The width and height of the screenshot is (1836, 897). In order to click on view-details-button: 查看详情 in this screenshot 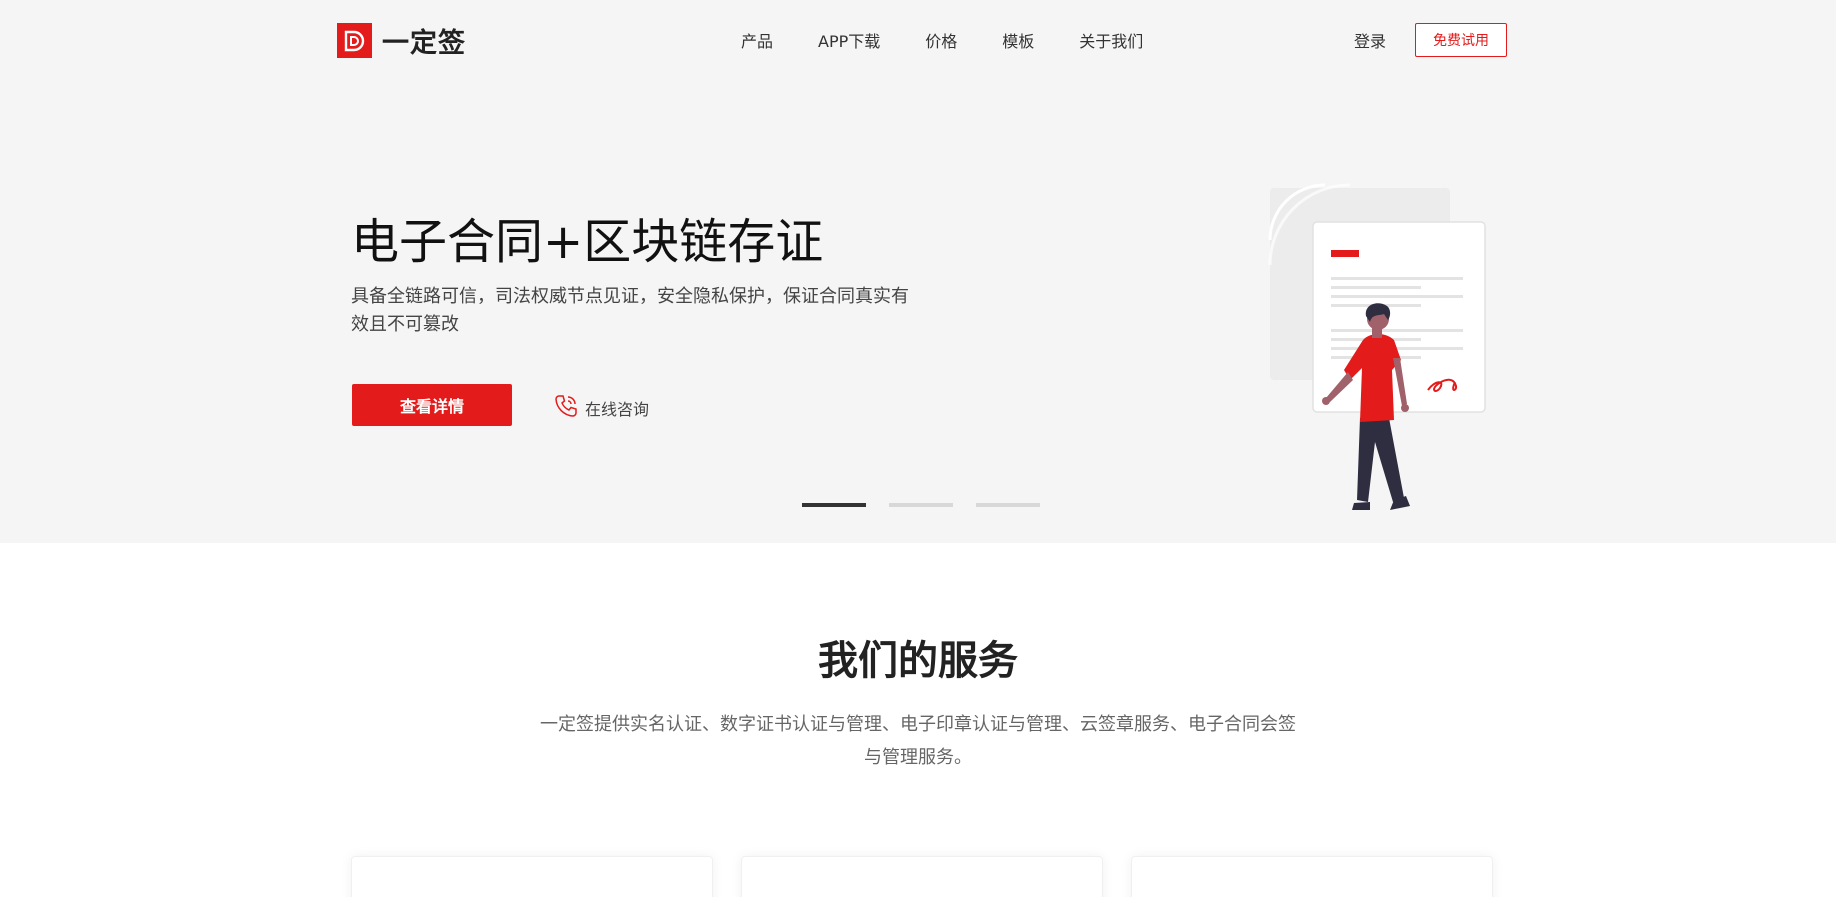, I will do `click(432, 405)`.